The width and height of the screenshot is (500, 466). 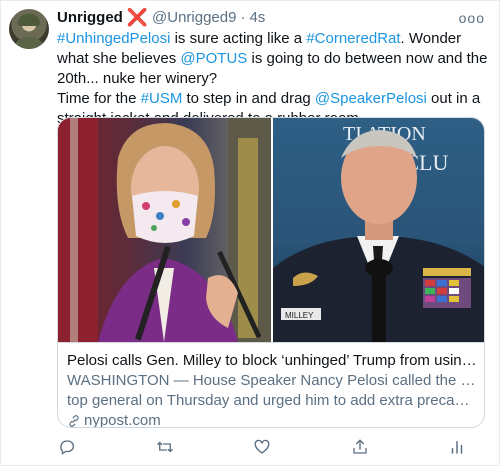 I want to click on card-domain-text: nypost.com, so click(x=122, y=419).